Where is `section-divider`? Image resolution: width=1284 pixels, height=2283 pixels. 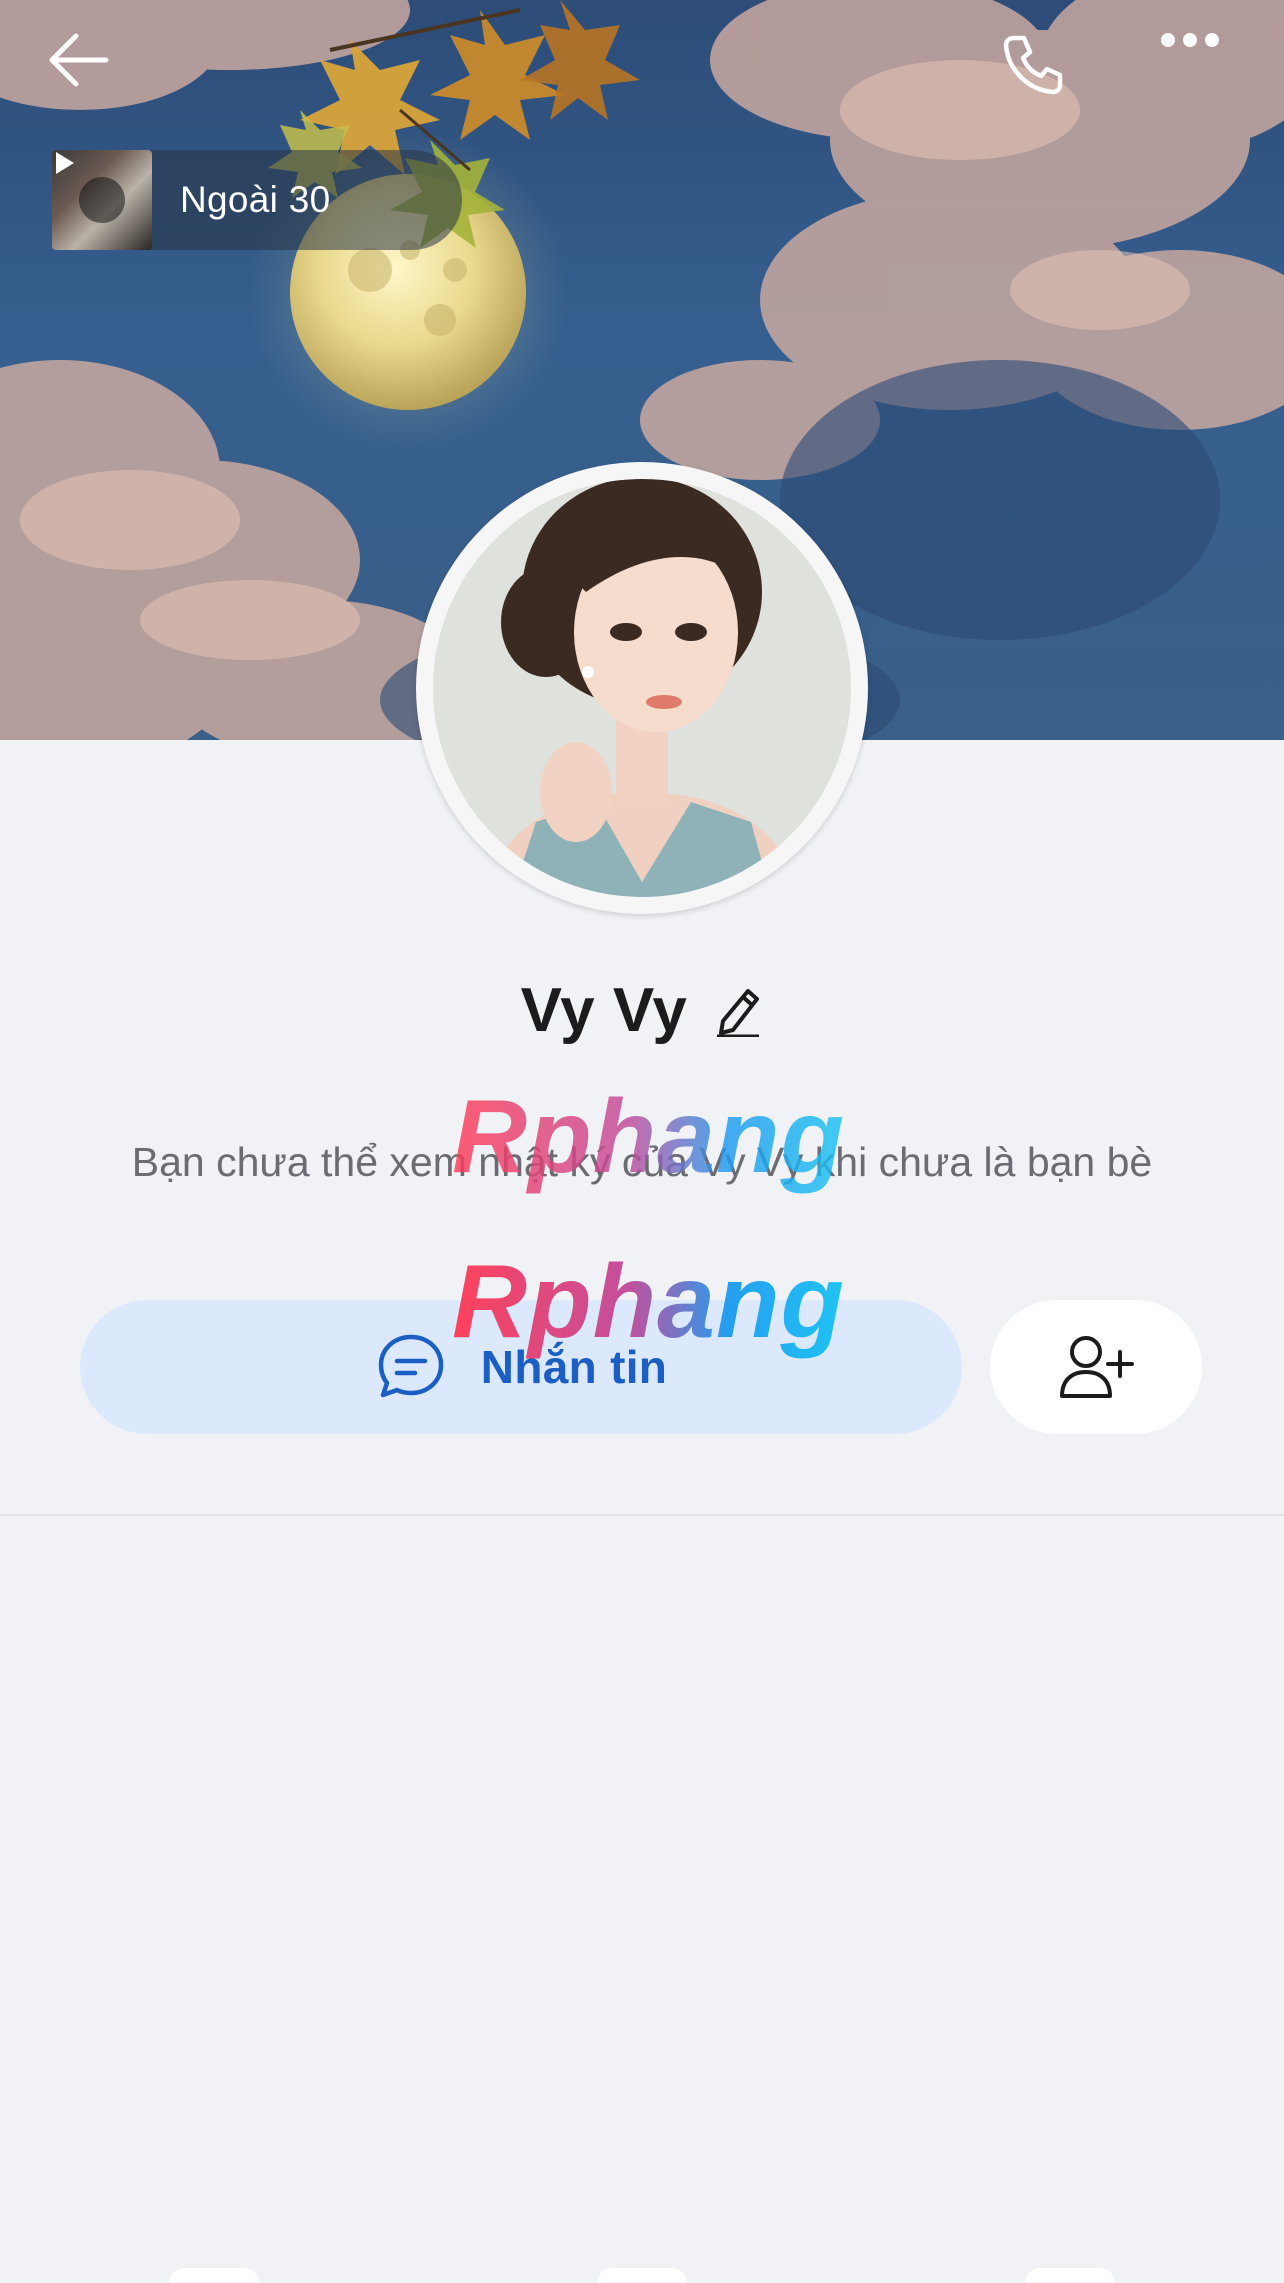
section-divider is located at coordinates (642, 1515).